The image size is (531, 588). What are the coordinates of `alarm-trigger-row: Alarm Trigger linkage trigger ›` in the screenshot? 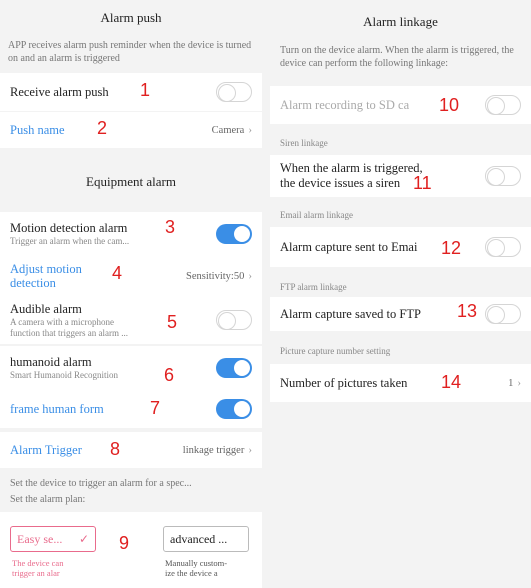 It's located at (131, 450).